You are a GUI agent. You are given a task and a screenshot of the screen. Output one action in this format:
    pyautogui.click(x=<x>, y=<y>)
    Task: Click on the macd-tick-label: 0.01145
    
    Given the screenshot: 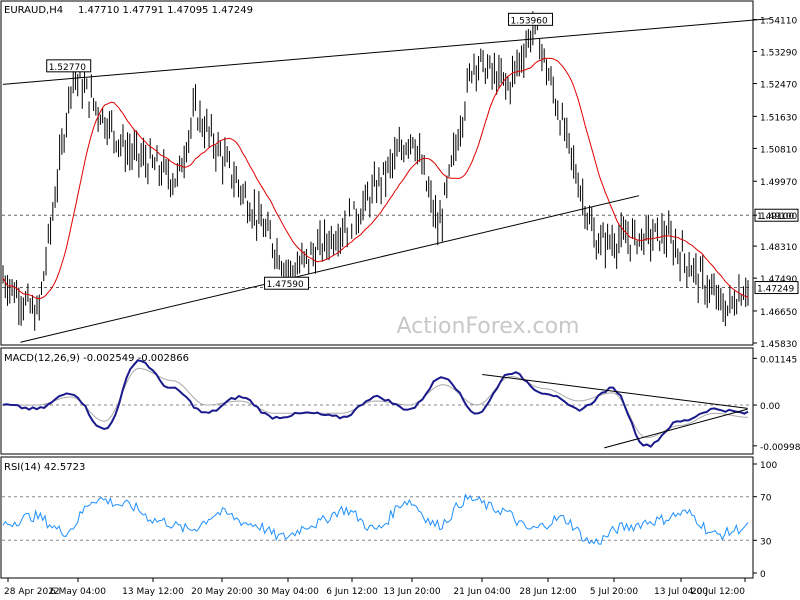 What is the action you would take?
    pyautogui.click(x=778, y=360)
    